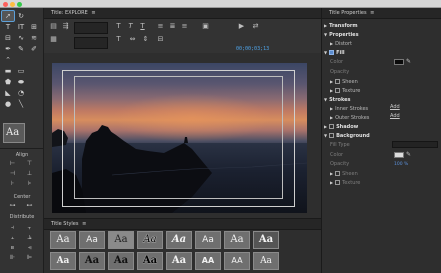 The height and width of the screenshot is (273, 441). Describe the element at coordinates (53, 39) in the screenshot. I see `templates-icon: ▦` at that location.